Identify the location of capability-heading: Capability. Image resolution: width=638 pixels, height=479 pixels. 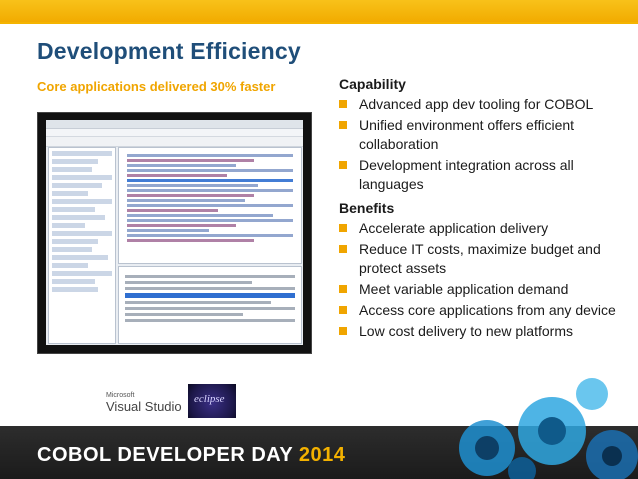
(372, 84).